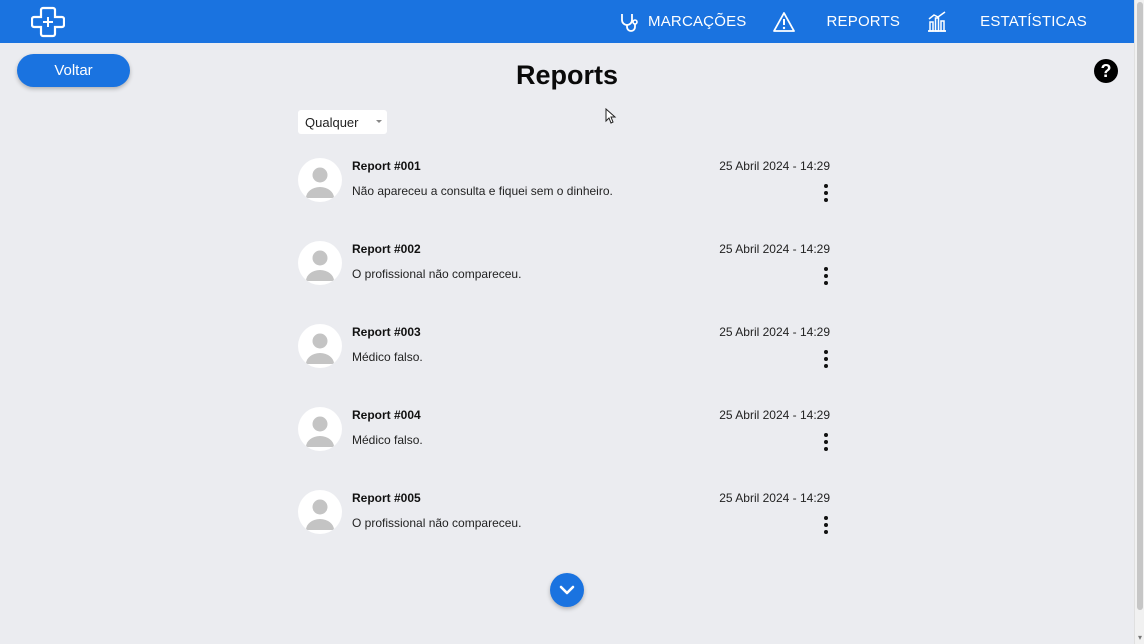 The height and width of the screenshot is (644, 1144). What do you see at coordinates (611, 116) in the screenshot?
I see `mouse-cursor-icon` at bounding box center [611, 116].